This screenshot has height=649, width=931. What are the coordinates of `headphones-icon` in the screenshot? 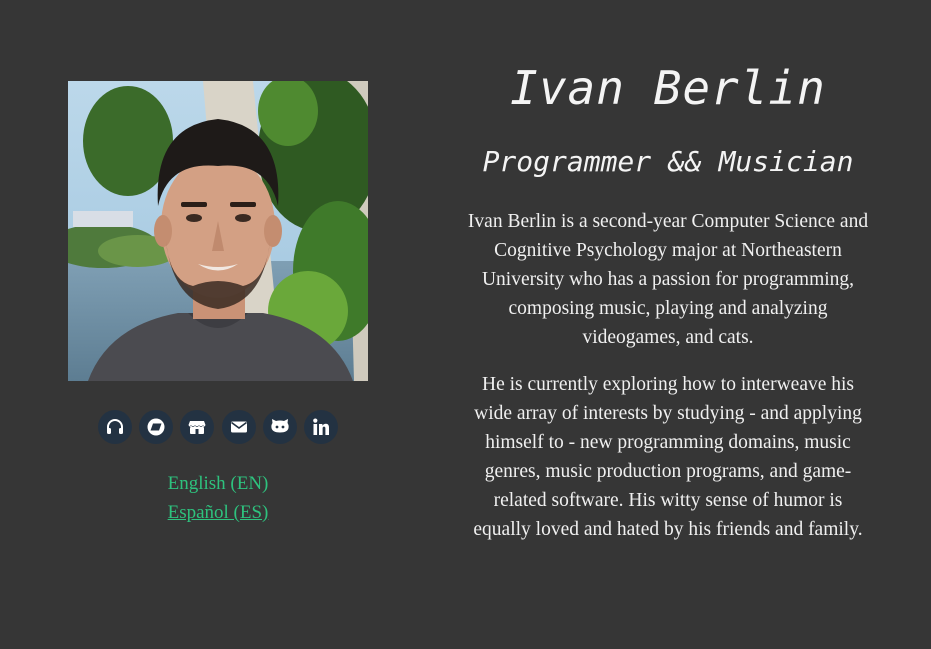 It's located at (115, 427).